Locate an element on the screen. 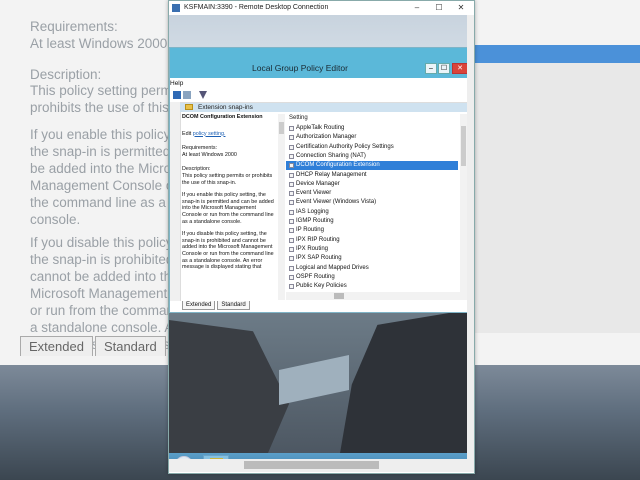 This screenshot has height=480, width=640. setting-label: OSPF Routing is located at coordinates (315, 276).